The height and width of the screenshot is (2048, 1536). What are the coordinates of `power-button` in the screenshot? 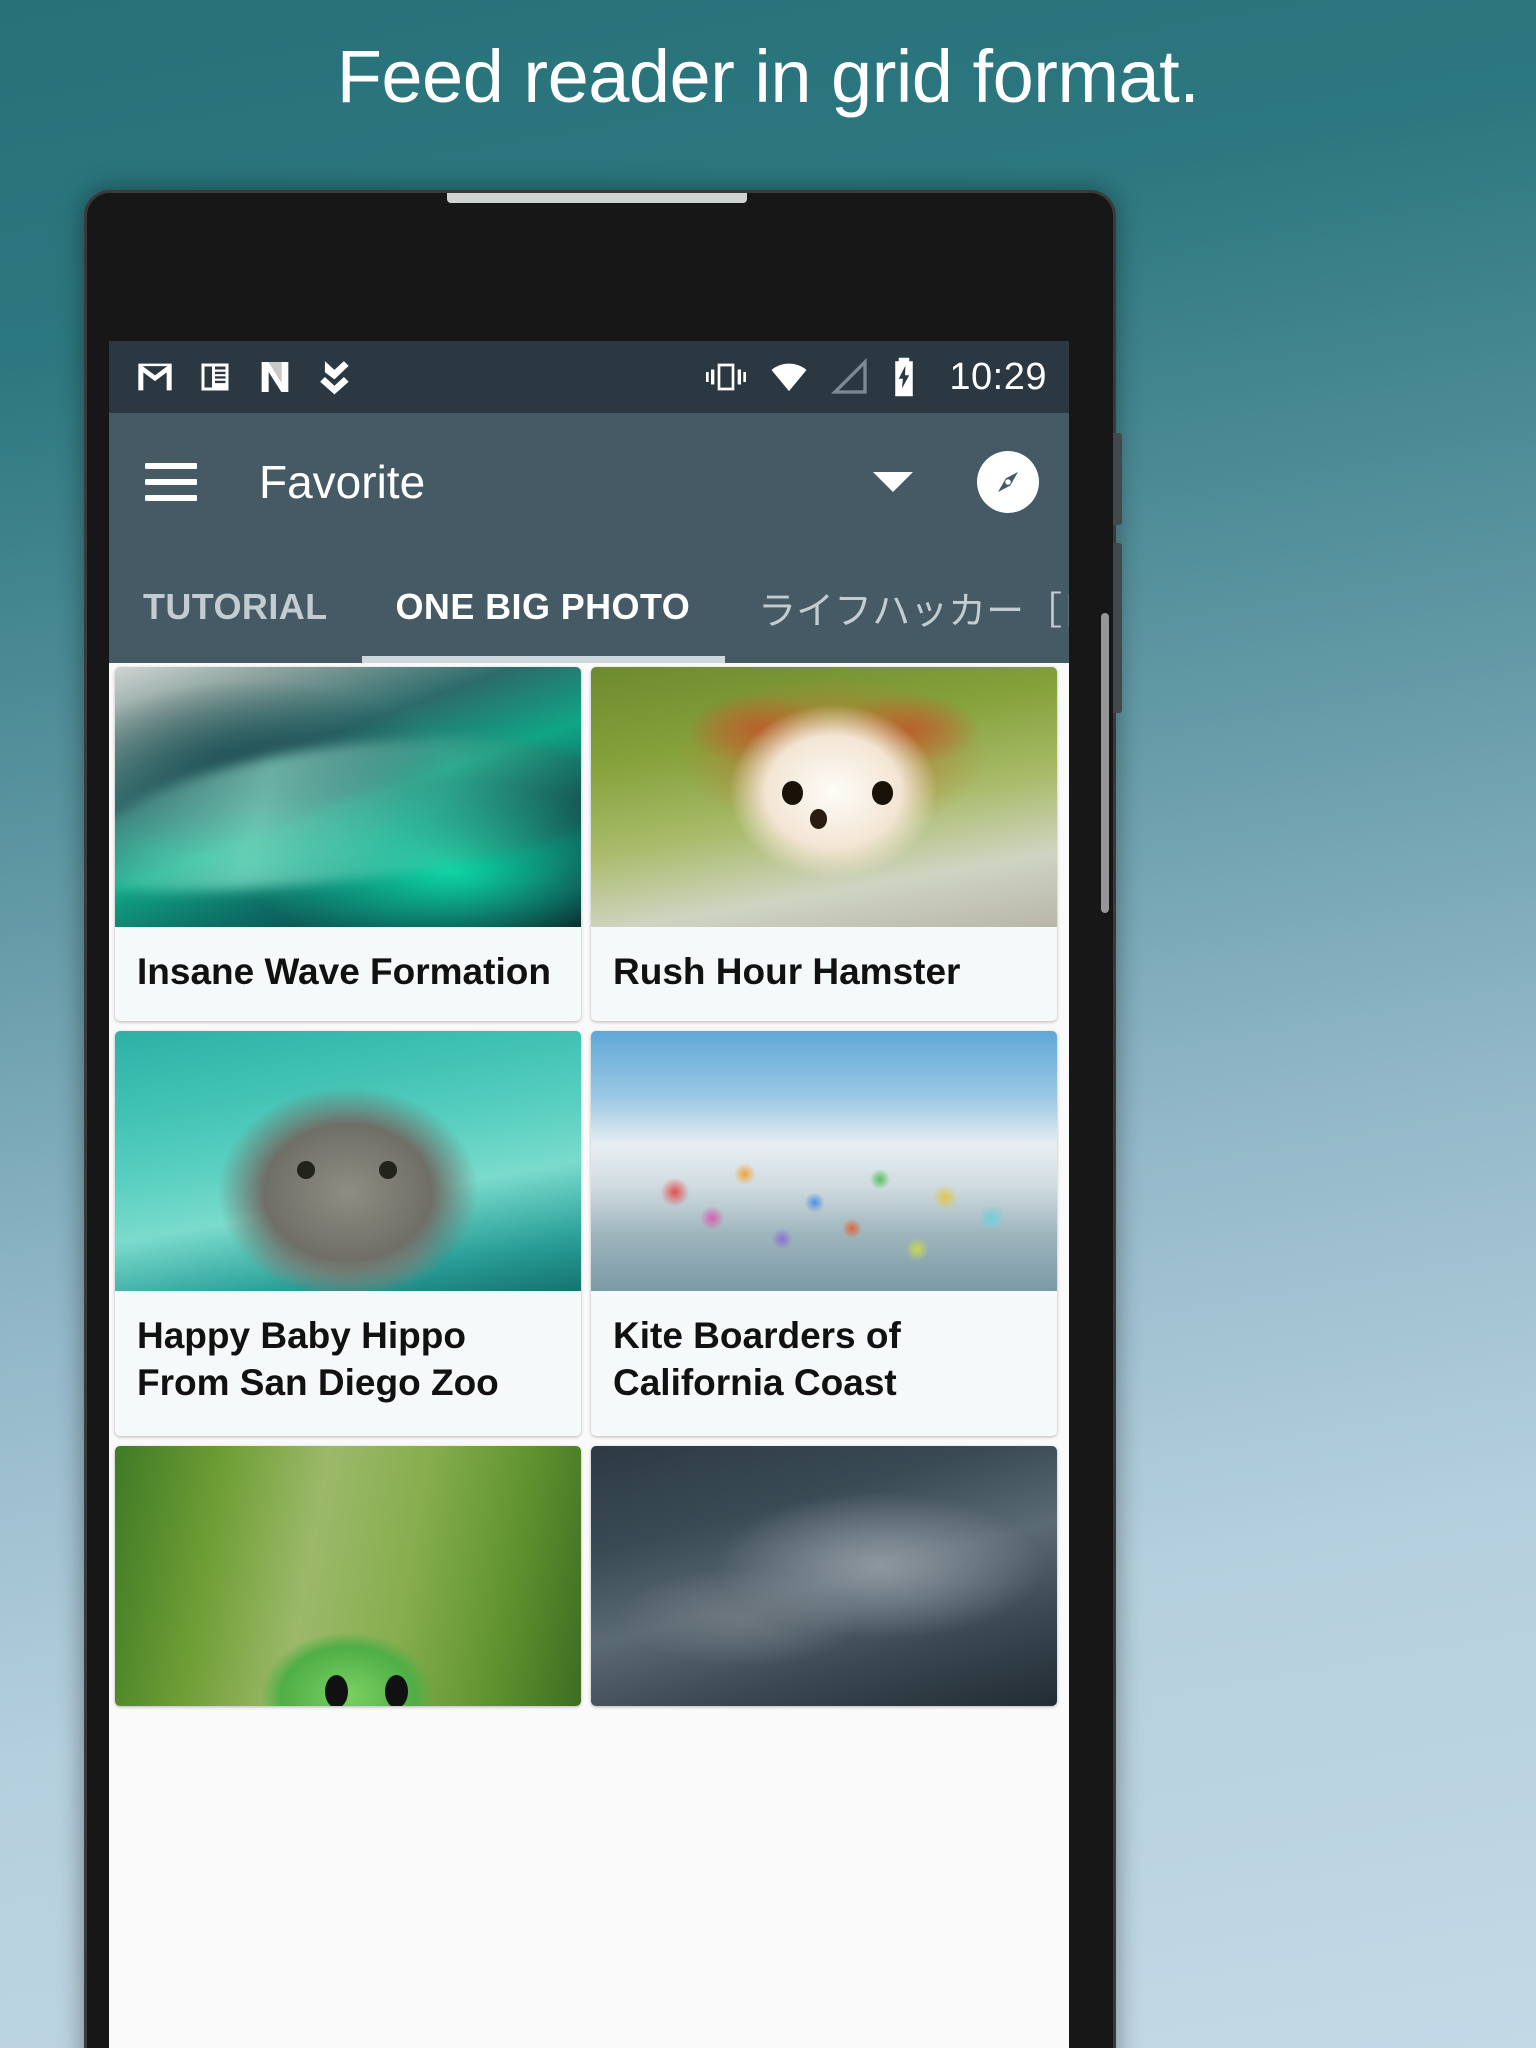 It's located at (1117, 628).